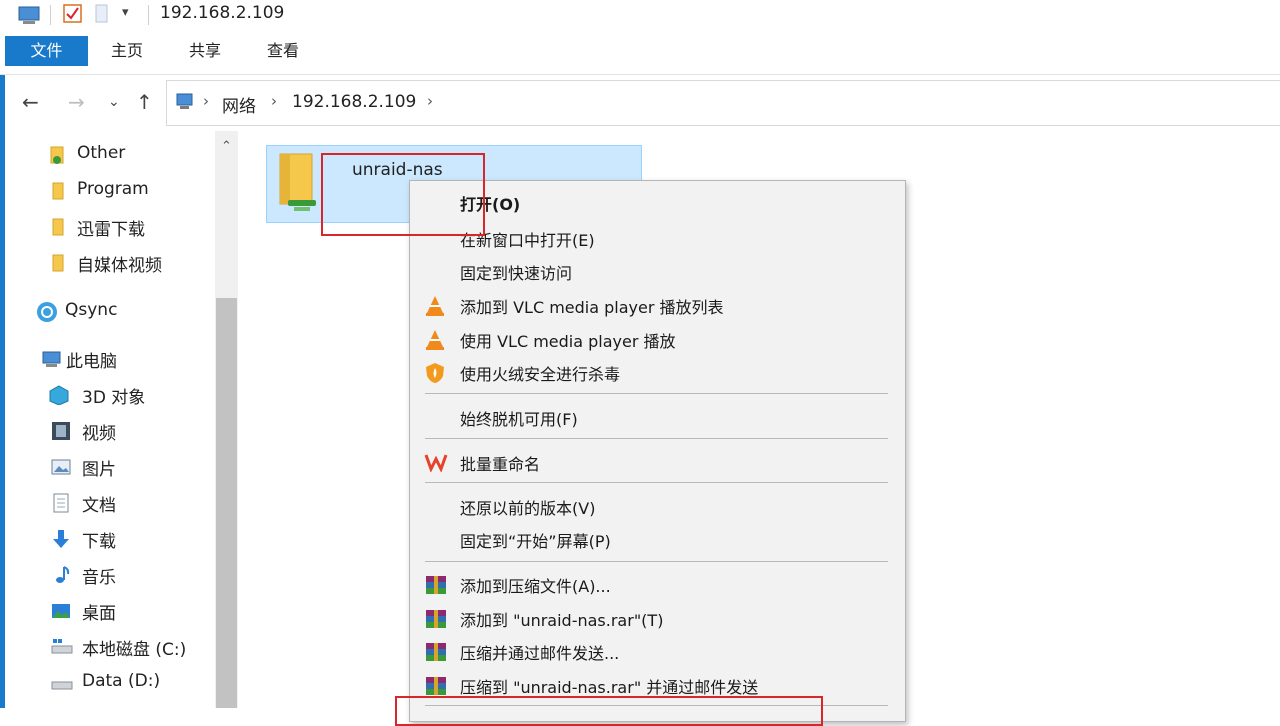 The height and width of the screenshot is (726, 1280). What do you see at coordinates (656, 417) in the screenshot?
I see `menu-item-always-offline: 始终脱机可用(F)` at bounding box center [656, 417].